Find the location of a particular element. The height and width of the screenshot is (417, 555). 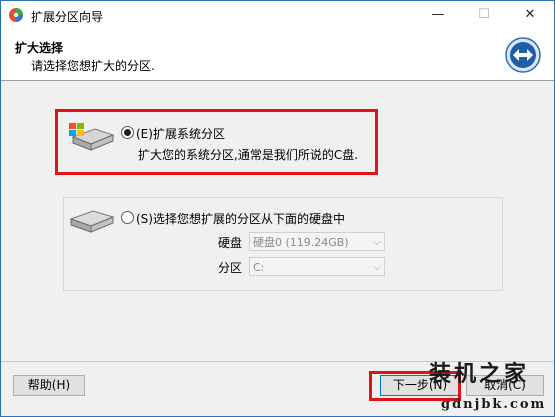

expand-arrows-icon is located at coordinates (523, 55).